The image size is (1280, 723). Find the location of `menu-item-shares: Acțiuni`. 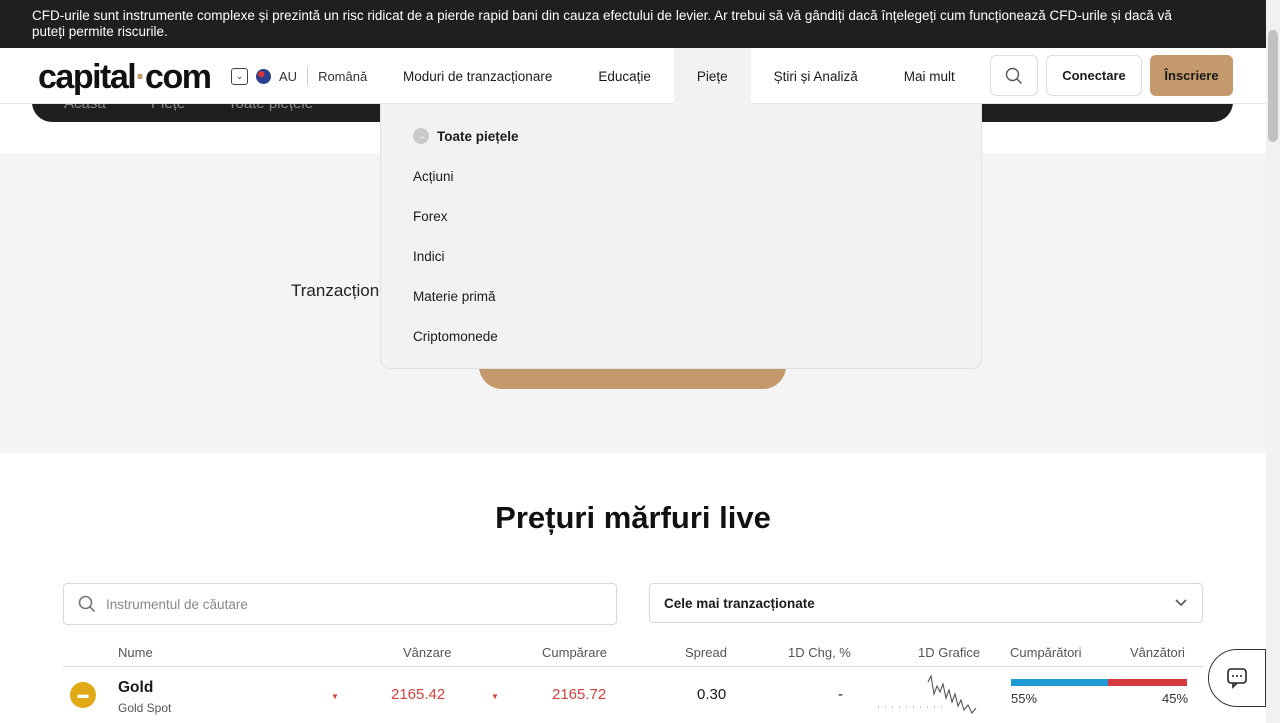

menu-item-shares: Acțiuni is located at coordinates (433, 176).